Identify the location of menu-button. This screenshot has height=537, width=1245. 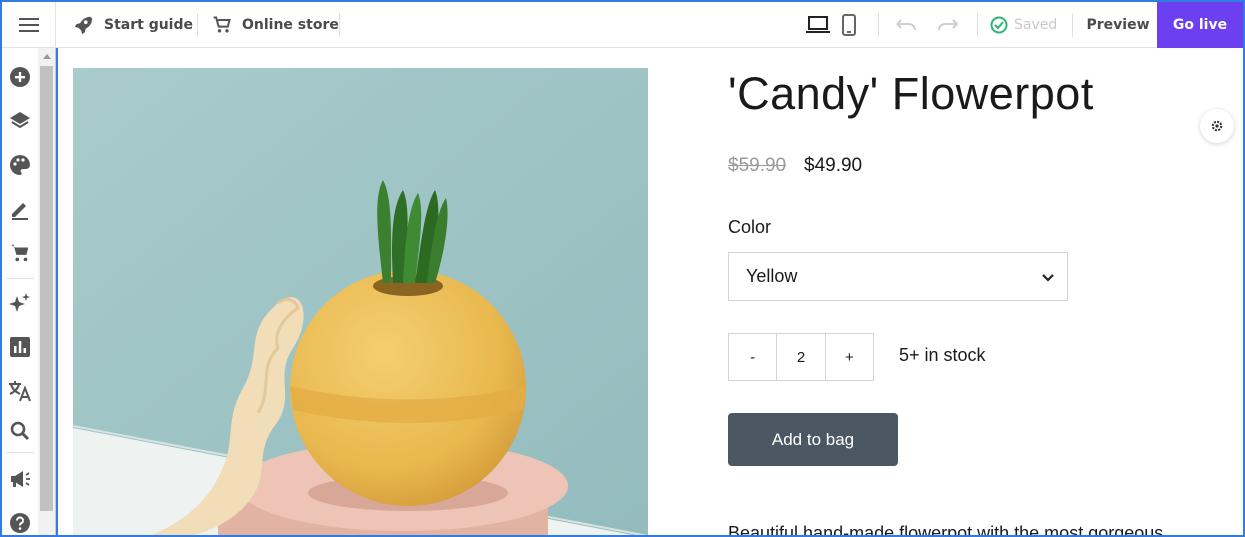
(29, 25).